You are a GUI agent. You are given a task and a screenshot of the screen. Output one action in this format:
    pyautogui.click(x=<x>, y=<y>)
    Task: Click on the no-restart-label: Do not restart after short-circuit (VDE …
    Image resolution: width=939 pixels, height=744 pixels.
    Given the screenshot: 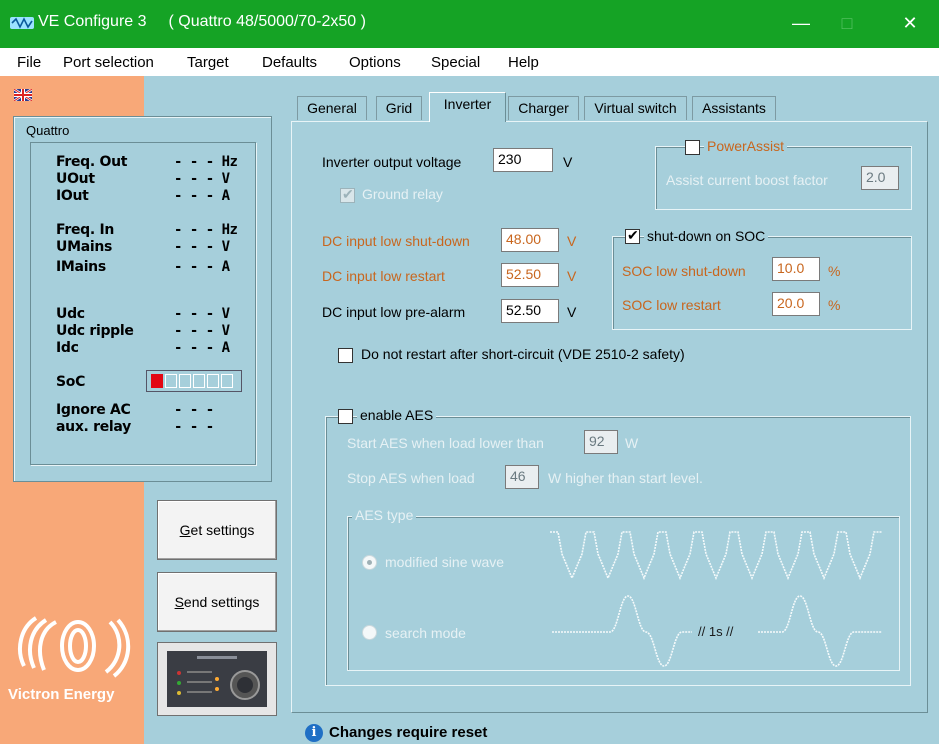 What is the action you would take?
    pyautogui.click(x=523, y=354)
    